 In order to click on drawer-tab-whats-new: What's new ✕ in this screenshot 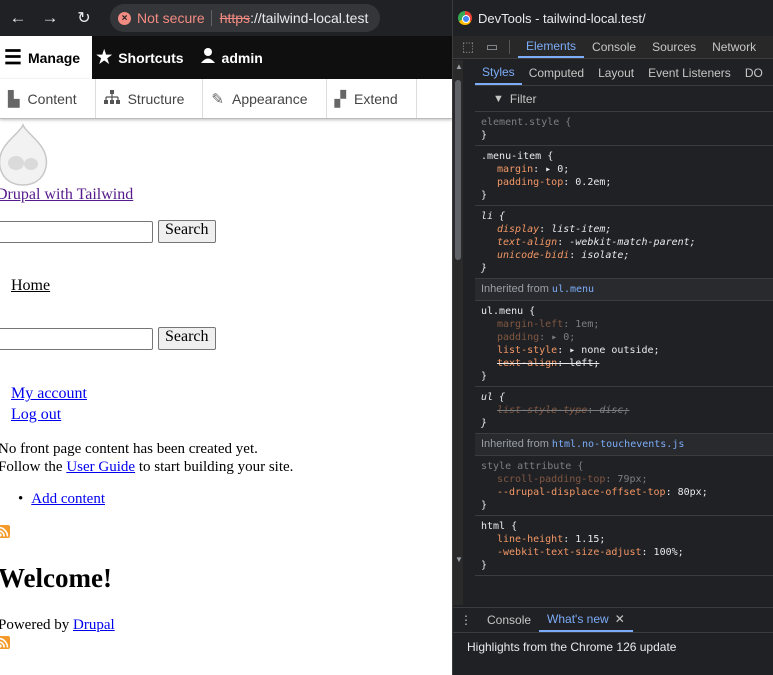, I will do `click(586, 620)`.